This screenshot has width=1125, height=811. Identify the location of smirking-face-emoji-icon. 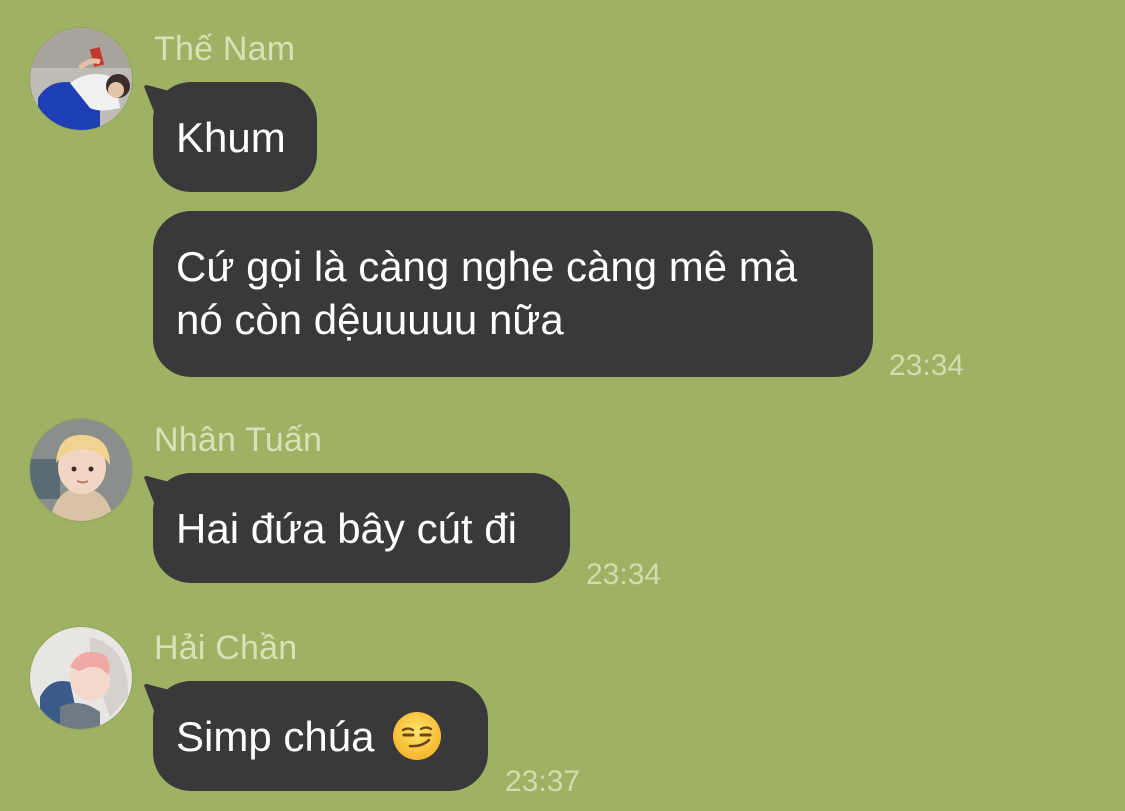
(417, 736).